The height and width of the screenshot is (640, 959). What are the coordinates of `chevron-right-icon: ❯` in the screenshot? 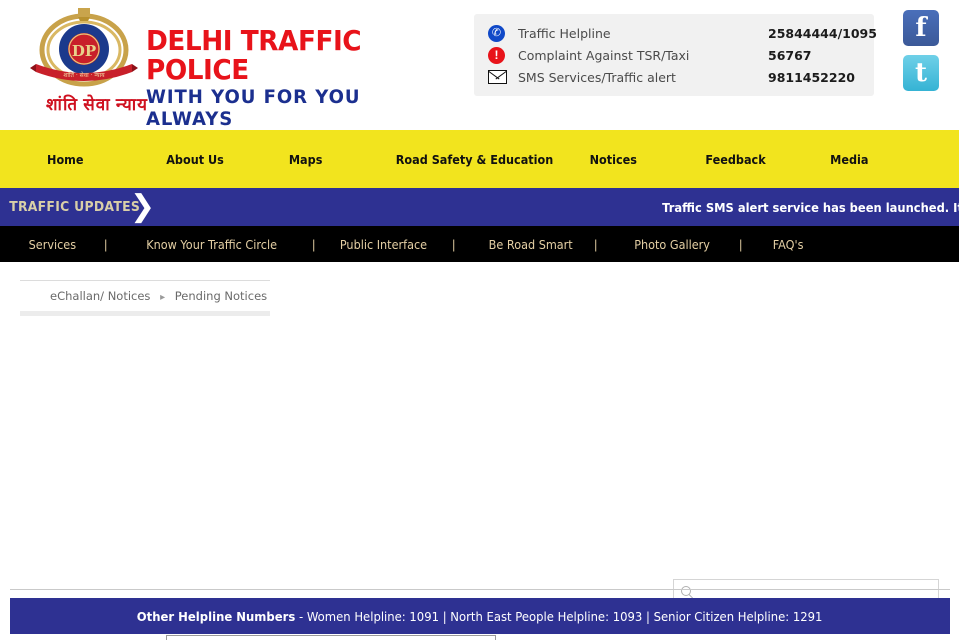 It's located at (143, 206).